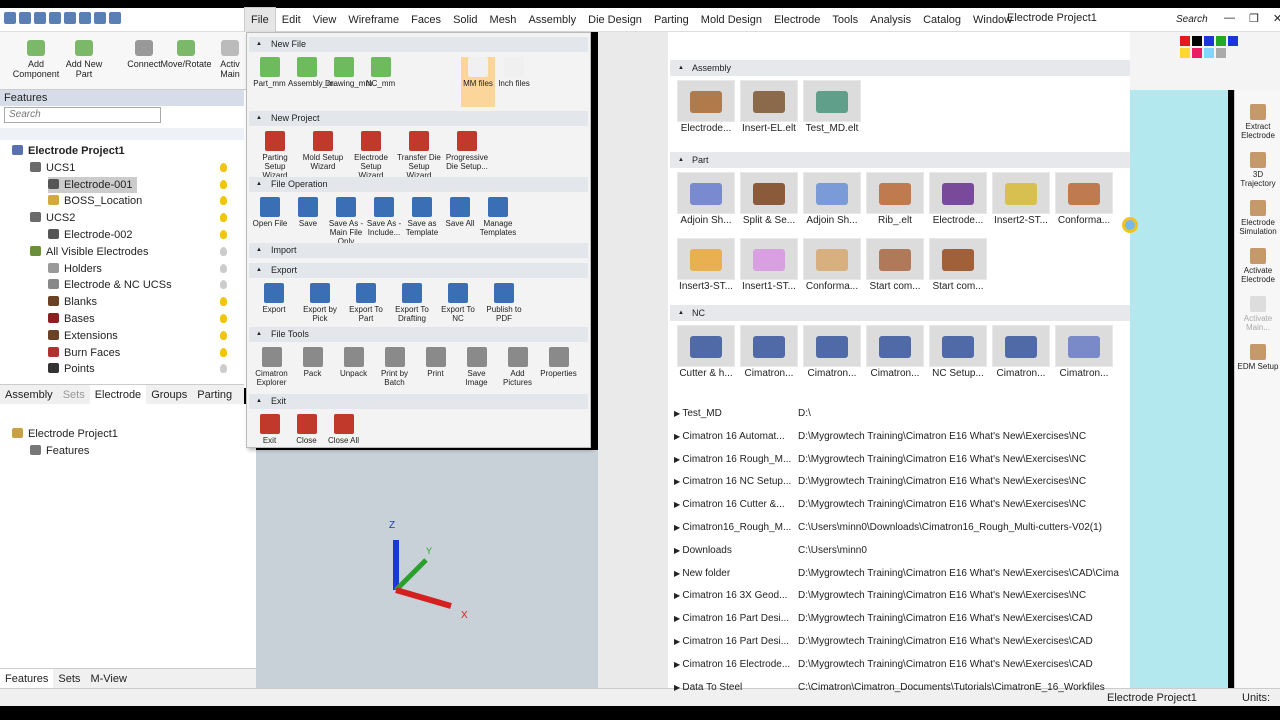 The width and height of the screenshot is (1280, 720). Describe the element at coordinates (418, 44) in the screenshot. I see `section-new-file: New File` at that location.